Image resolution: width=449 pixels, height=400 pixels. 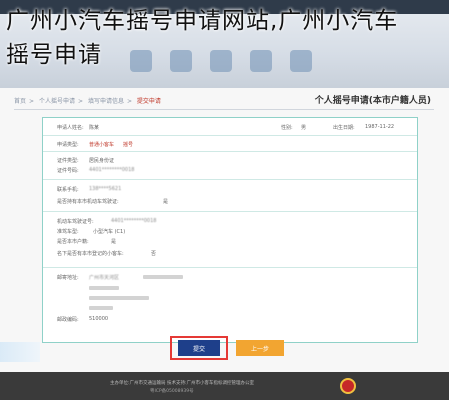 What do you see at coordinates (230, 127) in the screenshot?
I see `form-row-applicant: 申请人姓名: 陈某 性别: 男 出生日期: 1987-11-22` at bounding box center [230, 127].